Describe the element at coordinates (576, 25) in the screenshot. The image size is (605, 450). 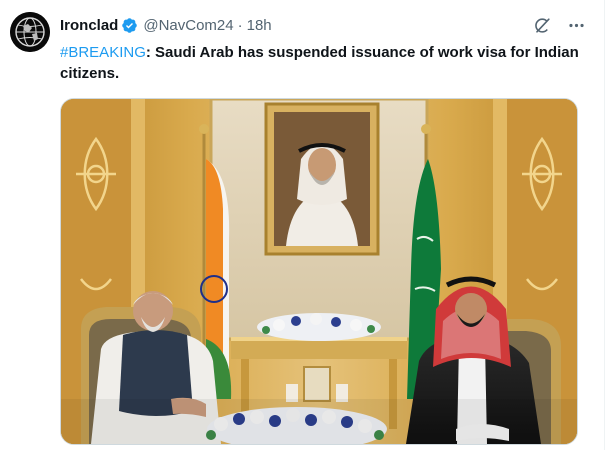
I see `more-icon` at that location.